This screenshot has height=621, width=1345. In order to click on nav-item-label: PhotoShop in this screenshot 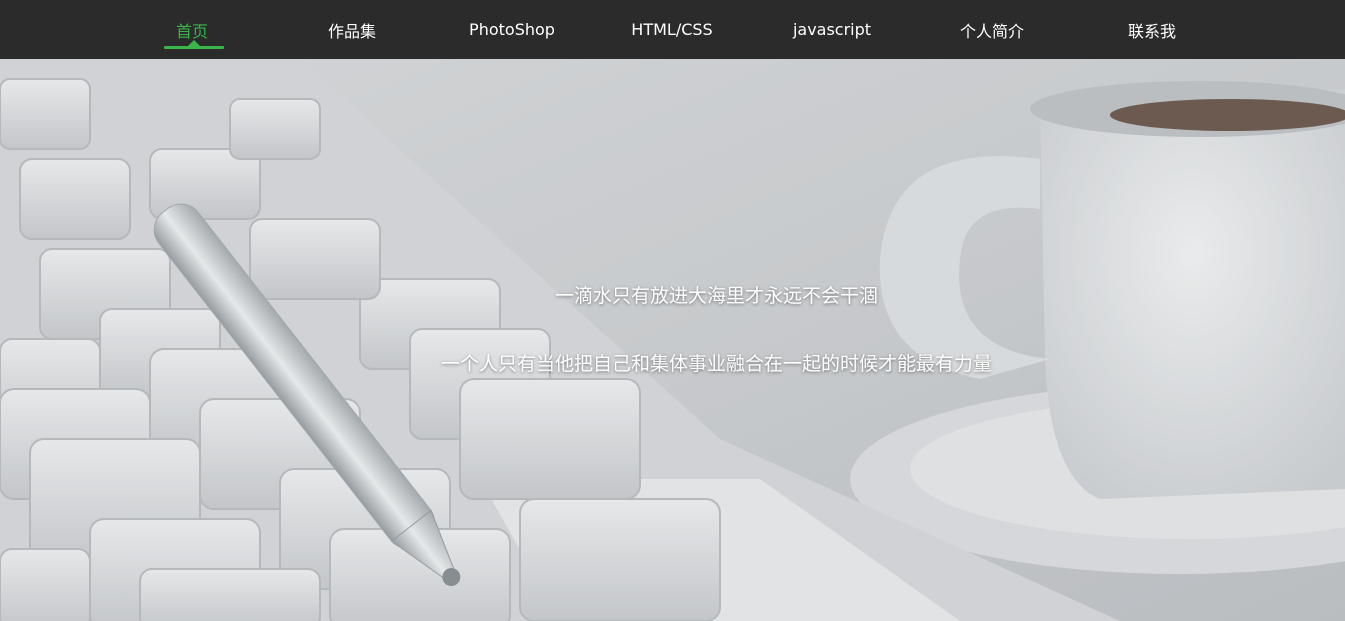, I will do `click(512, 29)`.